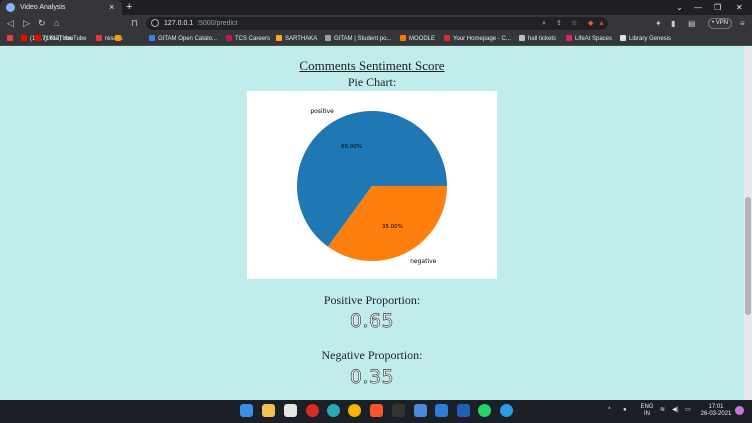 This screenshot has height=423, width=752. Describe the element at coordinates (658, 23) in the screenshot. I see `extensions-icon: ✦` at that location.